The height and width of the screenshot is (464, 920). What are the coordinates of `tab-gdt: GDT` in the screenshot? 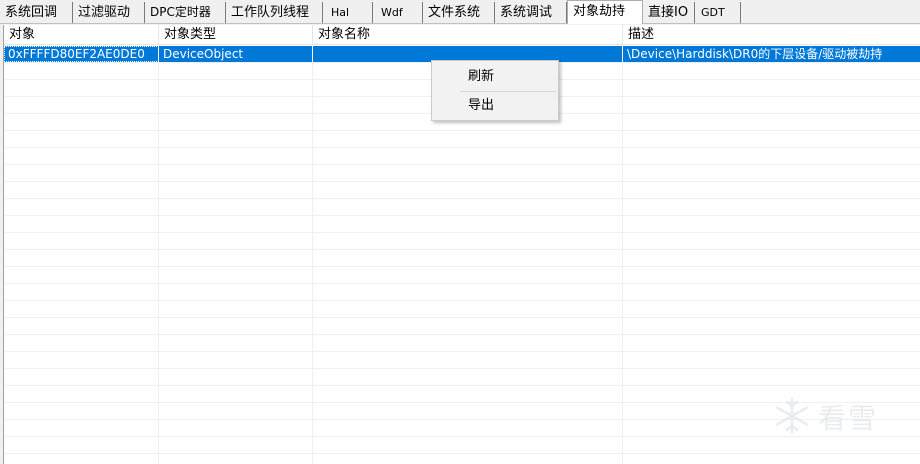 It's located at (718, 12).